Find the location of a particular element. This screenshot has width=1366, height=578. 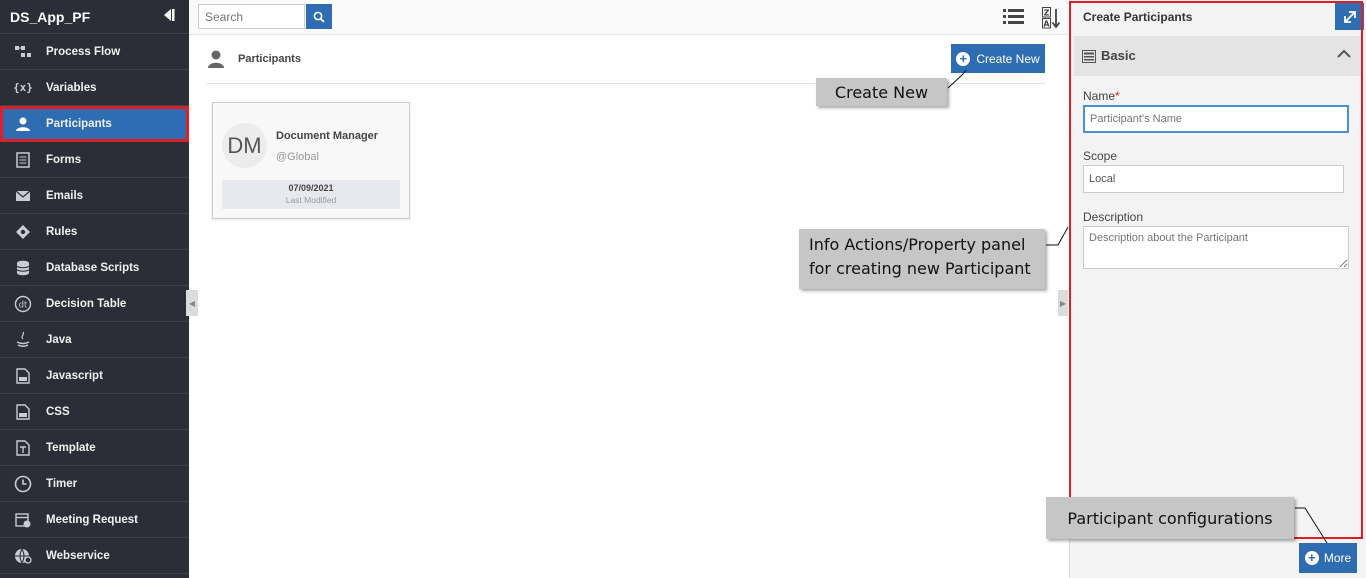

name-label: Name* is located at coordinates (1101, 96).